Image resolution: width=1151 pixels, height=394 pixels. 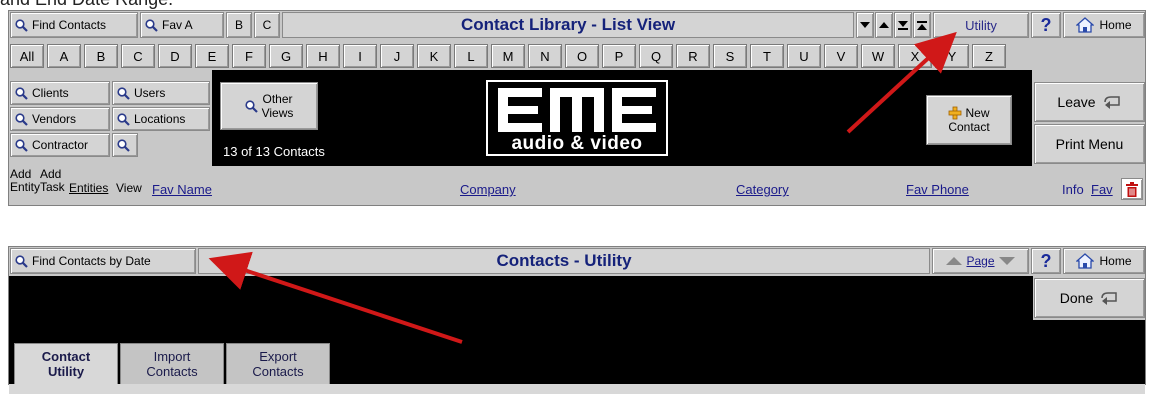 What do you see at coordinates (335, 297) in the screenshot?
I see `arrow-to-find-by-date` at bounding box center [335, 297].